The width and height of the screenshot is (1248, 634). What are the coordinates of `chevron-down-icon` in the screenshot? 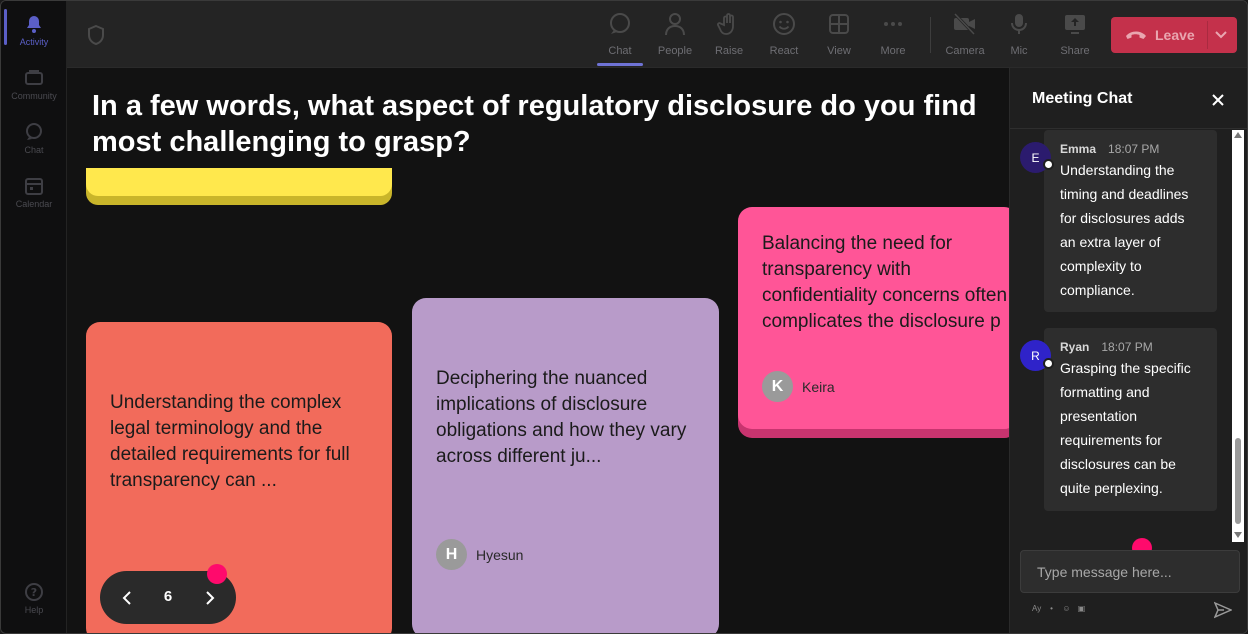 It's located at (1221, 37).